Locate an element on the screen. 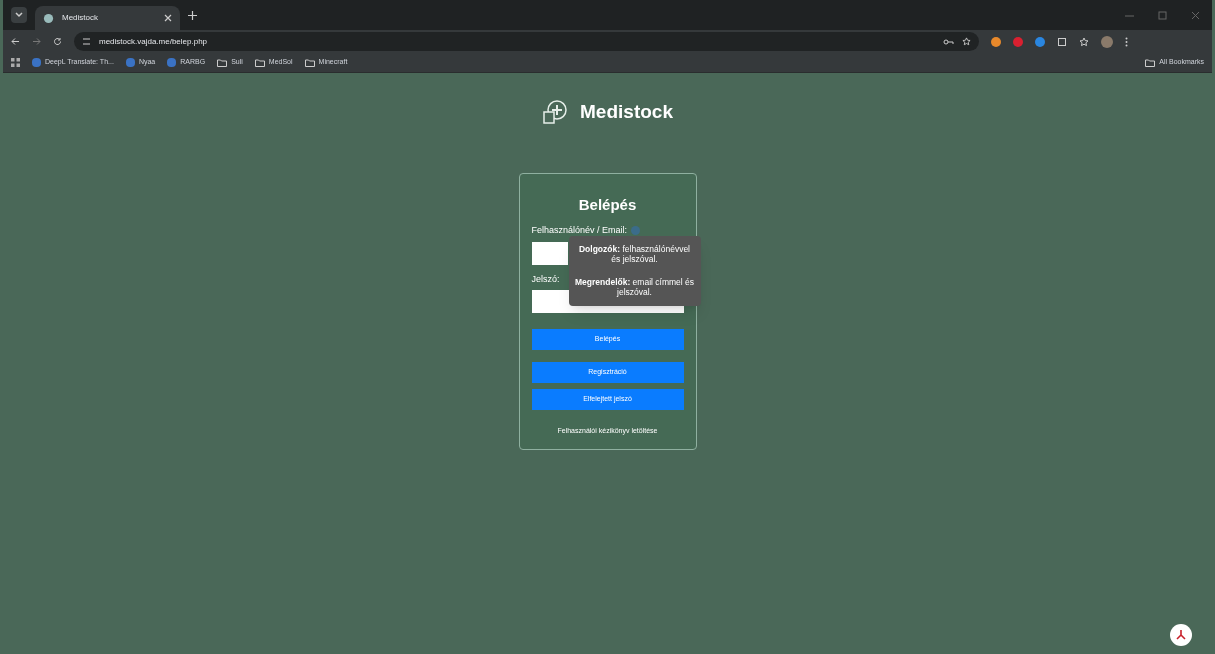 Image resolution: width=1215 pixels, height=654 pixels. field-label: Felhasználónév / Email: is located at coordinates (579, 230).